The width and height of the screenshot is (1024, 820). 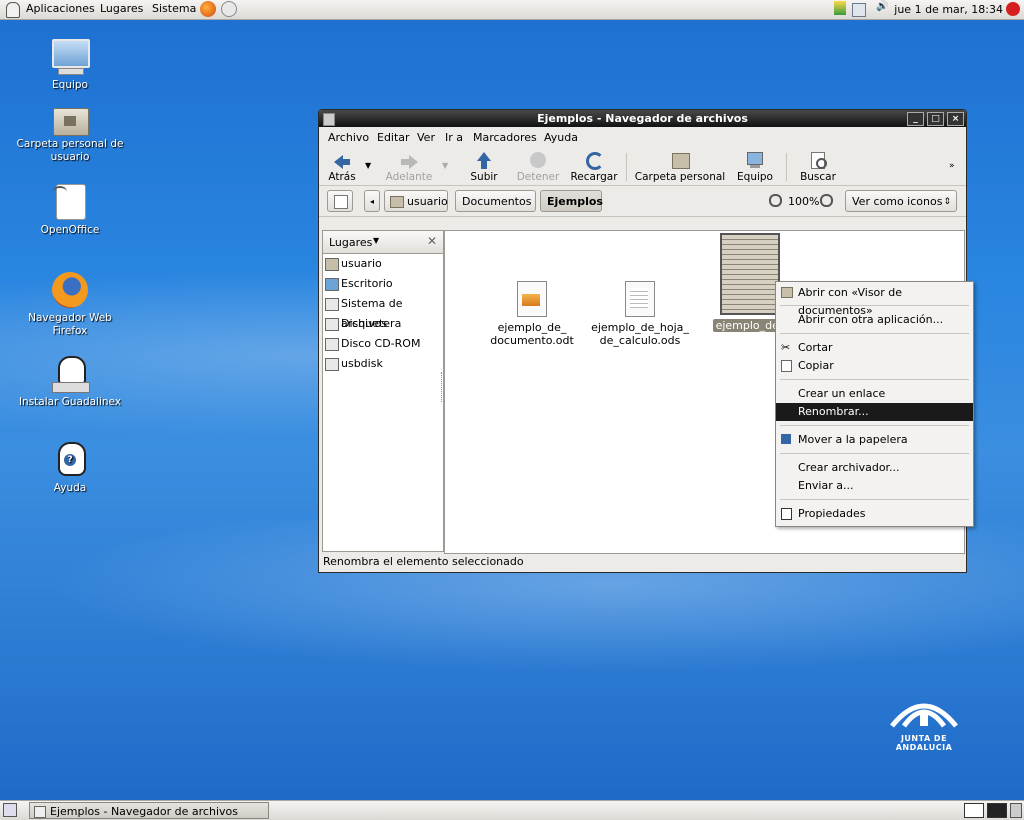 I want to click on menu-ayuda: Ayuda, so click(x=561, y=137).